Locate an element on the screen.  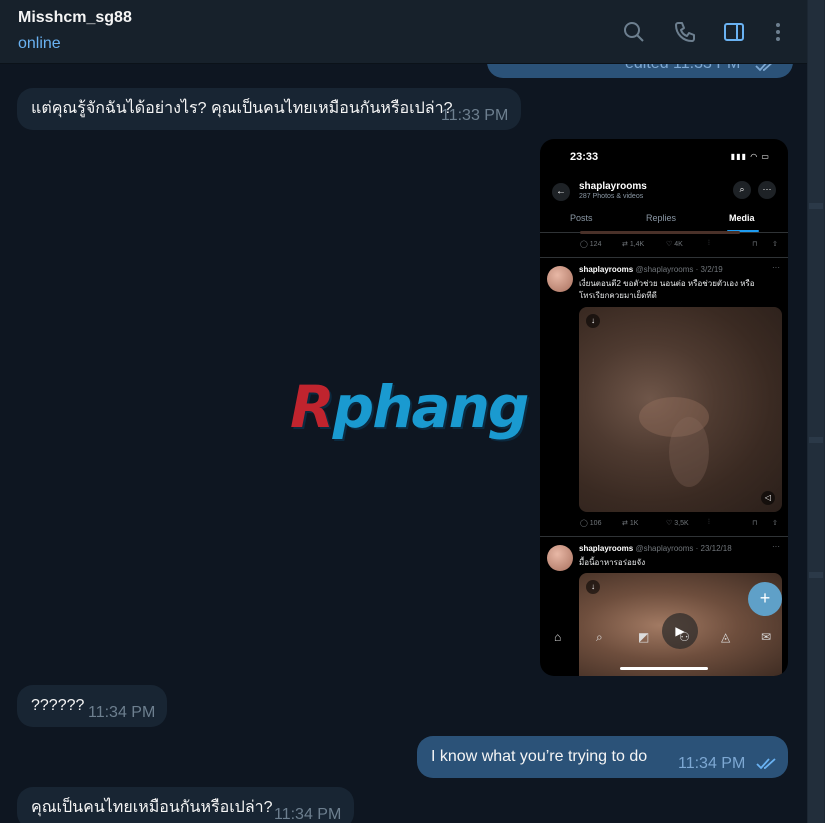
chat-title: Misshcm_sg88 is located at coordinates (75, 18).